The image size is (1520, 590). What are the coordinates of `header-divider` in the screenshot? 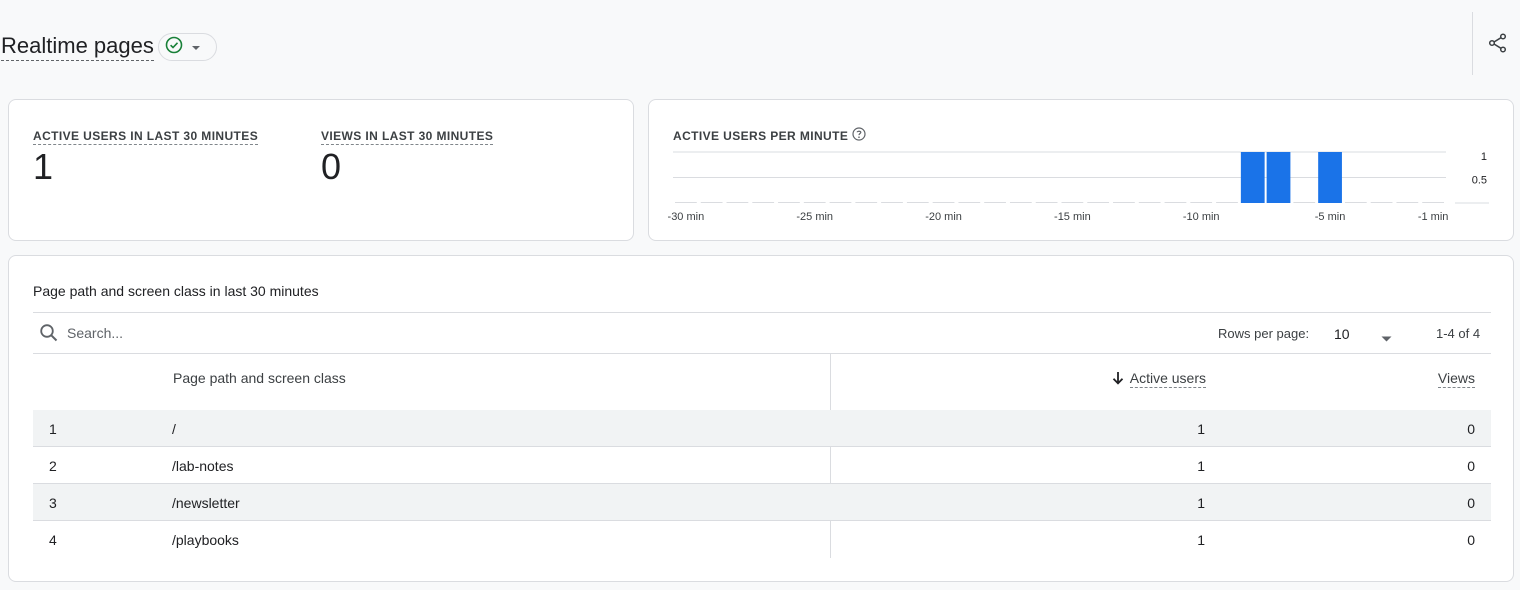 It's located at (1472, 43).